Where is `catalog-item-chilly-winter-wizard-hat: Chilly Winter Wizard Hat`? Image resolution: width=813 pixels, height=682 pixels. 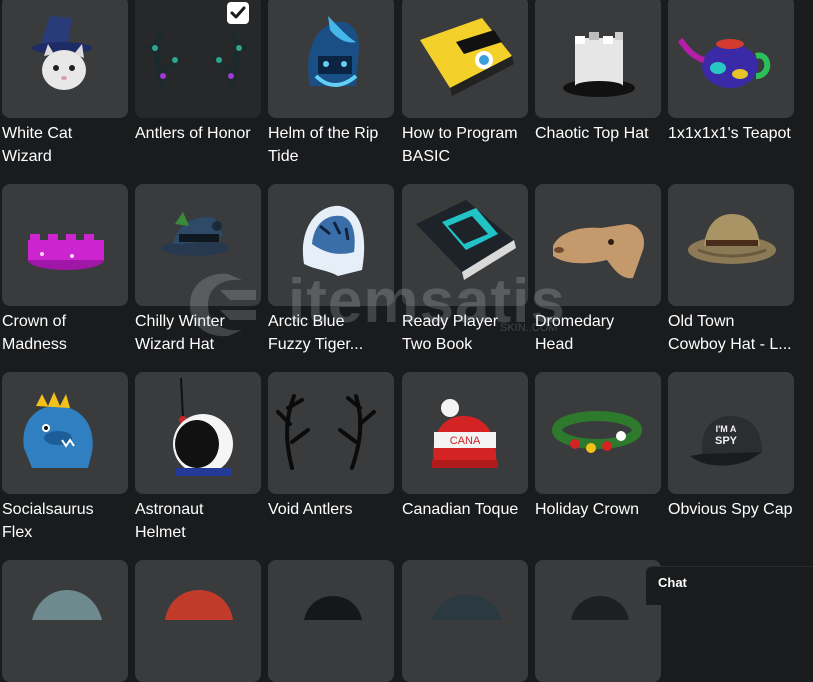 catalog-item-chilly-winter-wizard-hat: Chilly Winter Wizard Hat is located at coordinates (198, 268).